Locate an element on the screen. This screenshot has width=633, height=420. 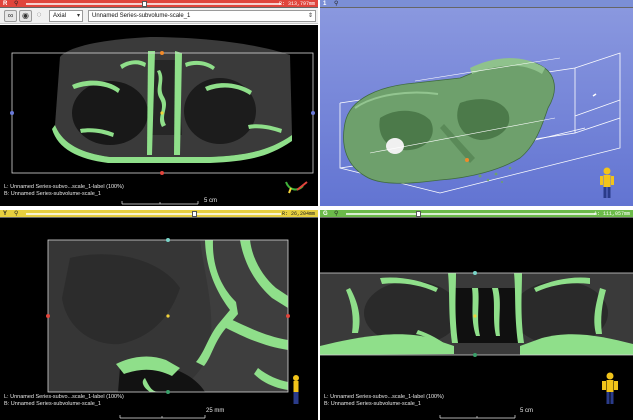
yellow-view-tag: Y is located at coordinates (5, 214).